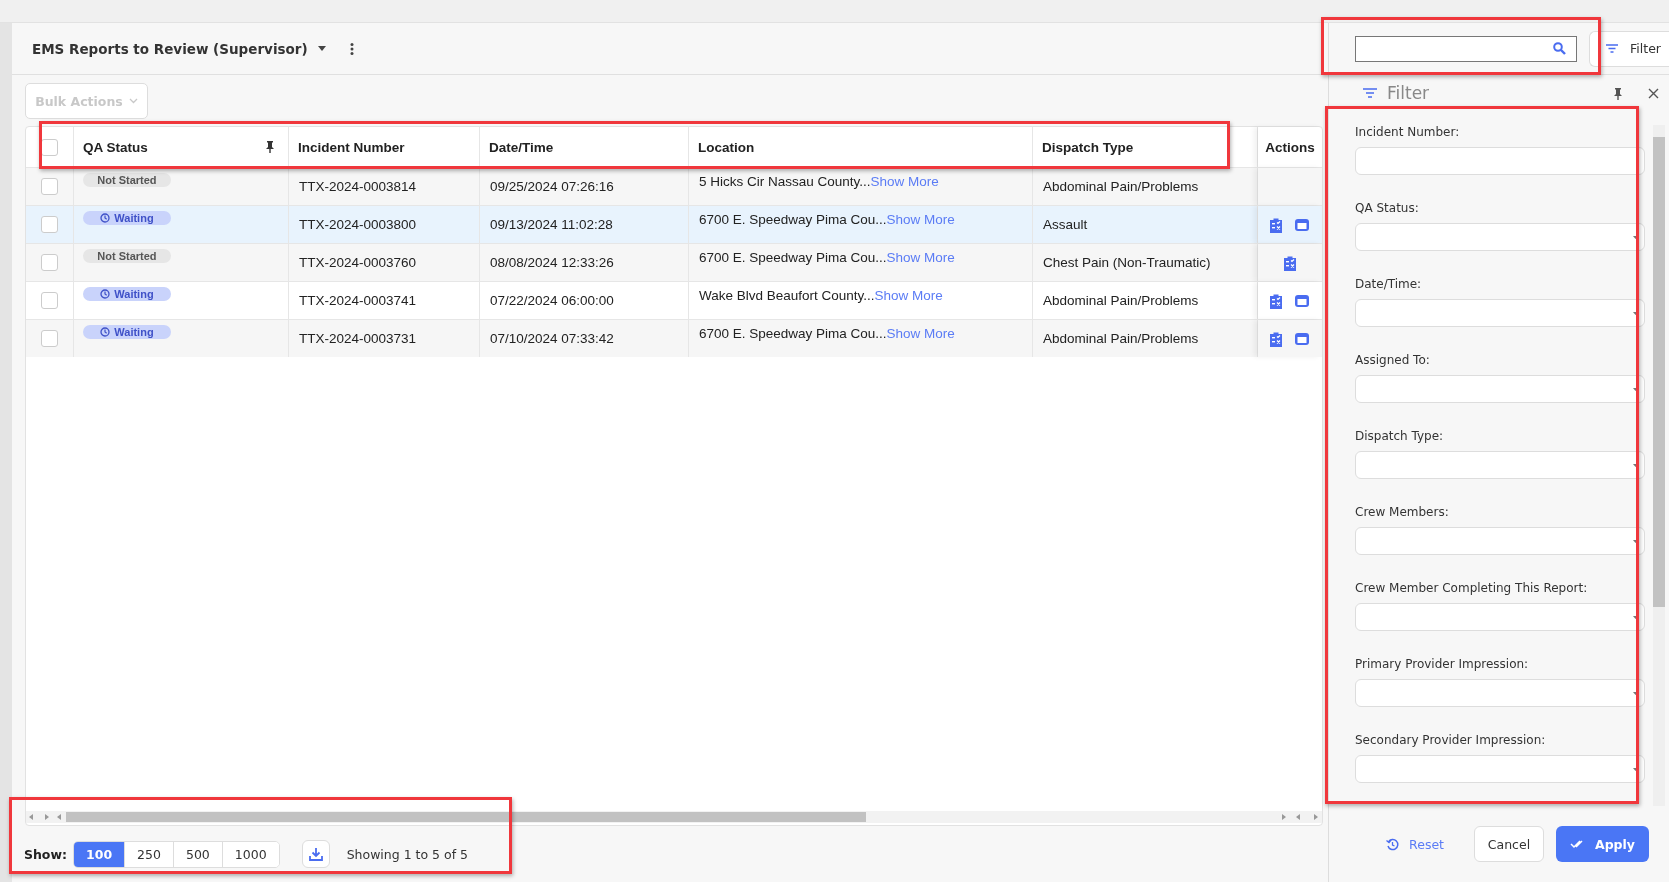 The width and height of the screenshot is (1669, 882). I want to click on cancel-button: Cancel, so click(1509, 844).